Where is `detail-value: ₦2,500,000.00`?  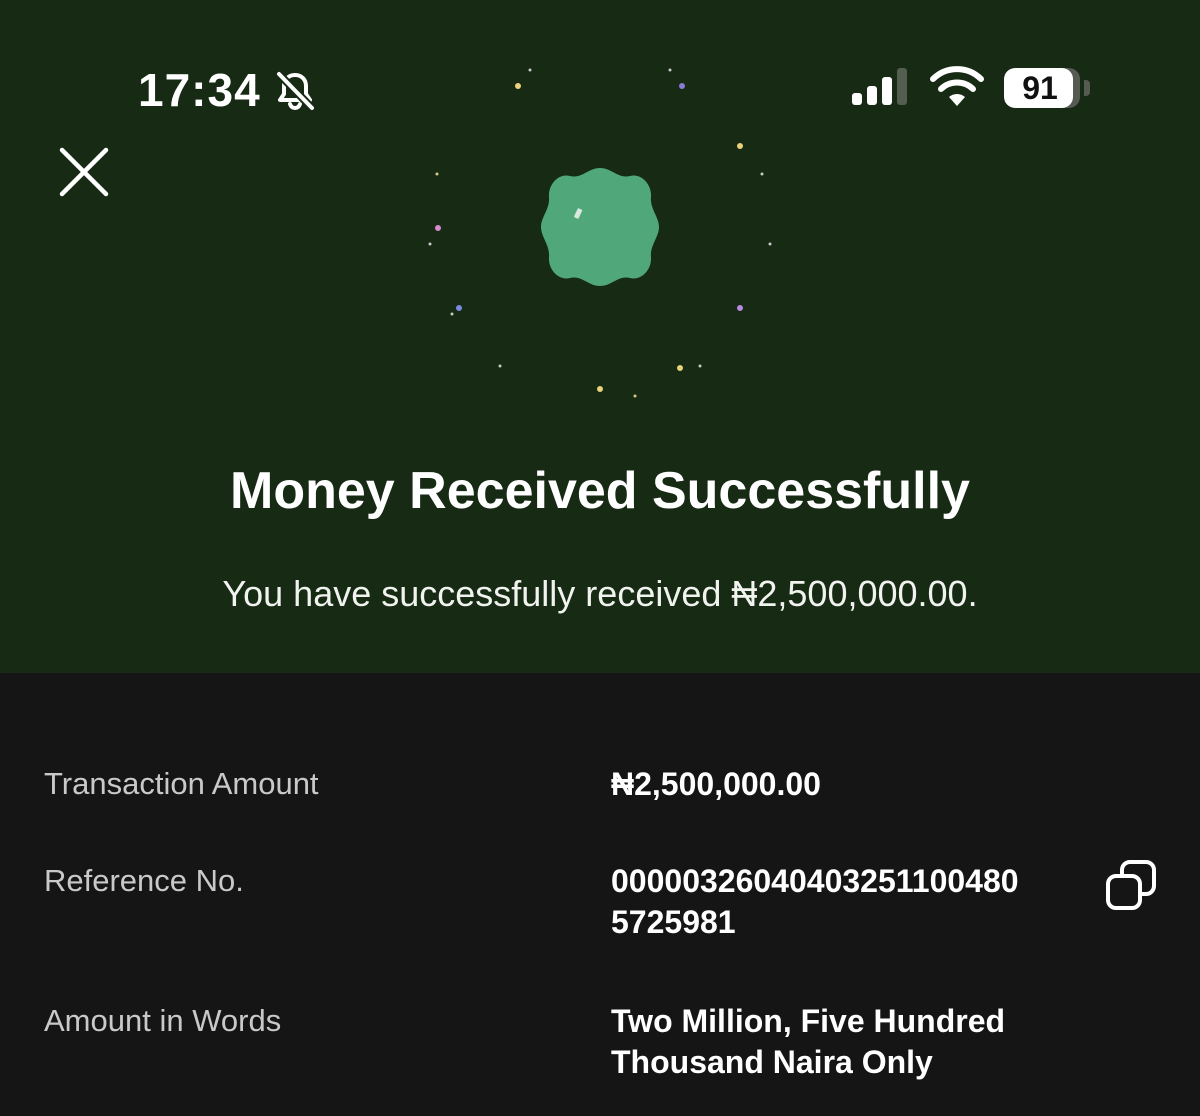
detail-value: ₦2,500,000.00 is located at coordinates (716, 784).